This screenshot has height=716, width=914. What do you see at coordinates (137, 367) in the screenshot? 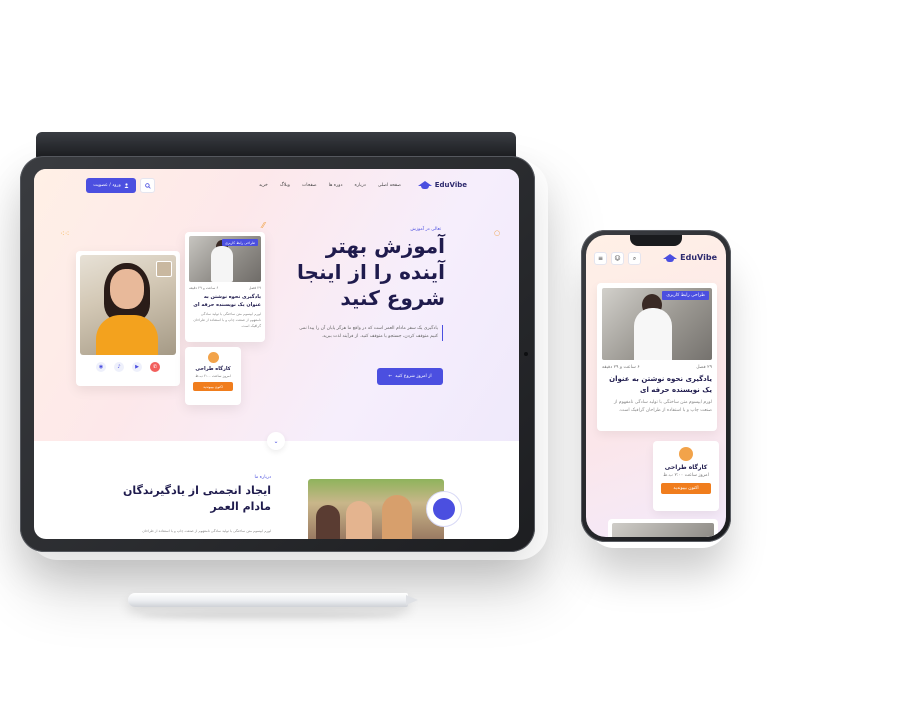
I see `video-icon: ▶` at bounding box center [137, 367].